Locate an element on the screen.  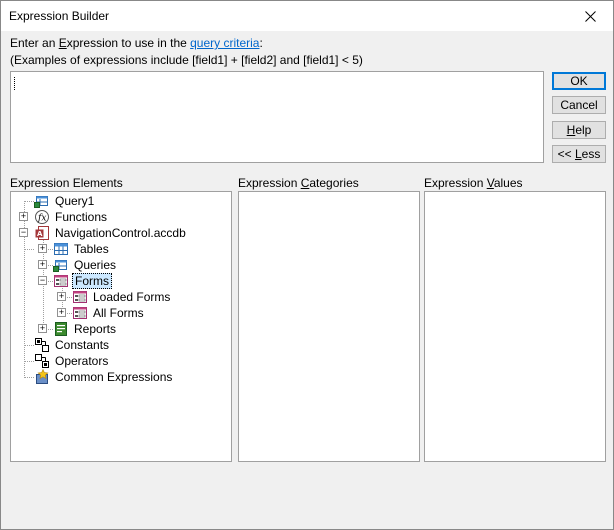
expand-functions-toggle: + is located at coordinates (23, 216).